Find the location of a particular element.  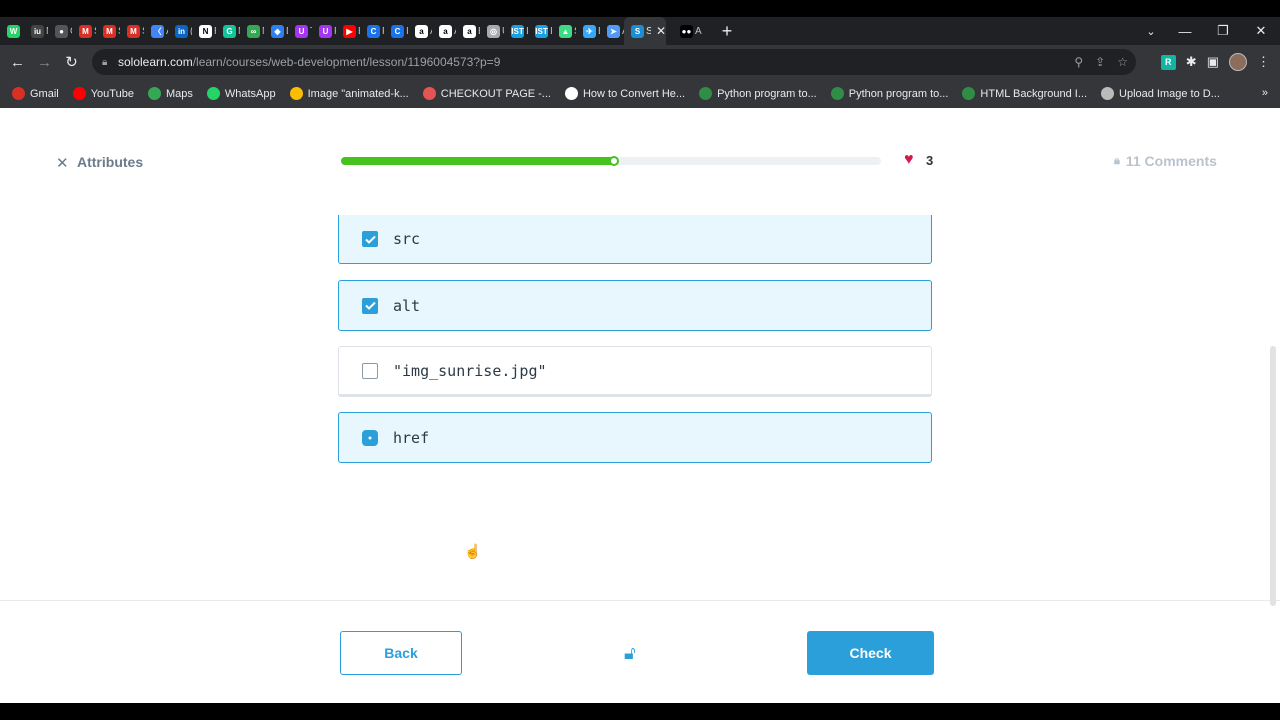

vscode-icon: ◆ is located at coordinates (277, 31).